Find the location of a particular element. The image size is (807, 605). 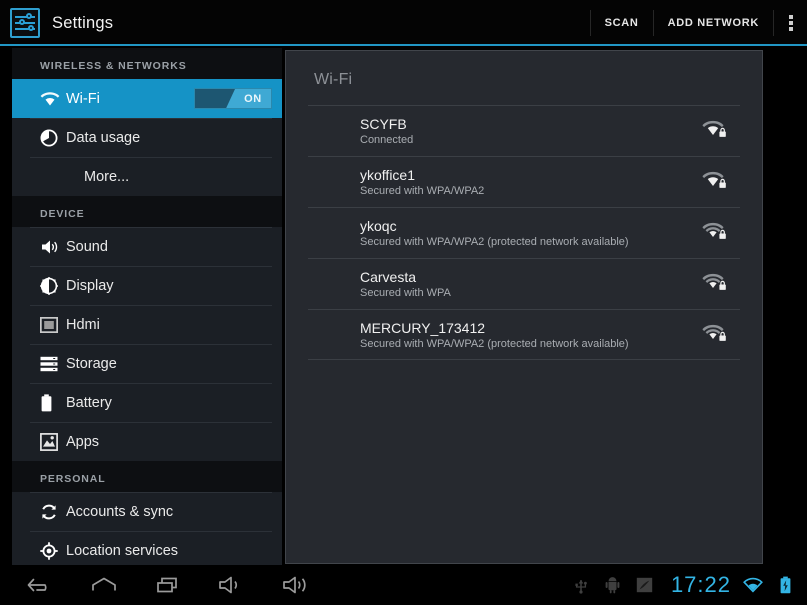

battery-icon is located at coordinates (53, 402).